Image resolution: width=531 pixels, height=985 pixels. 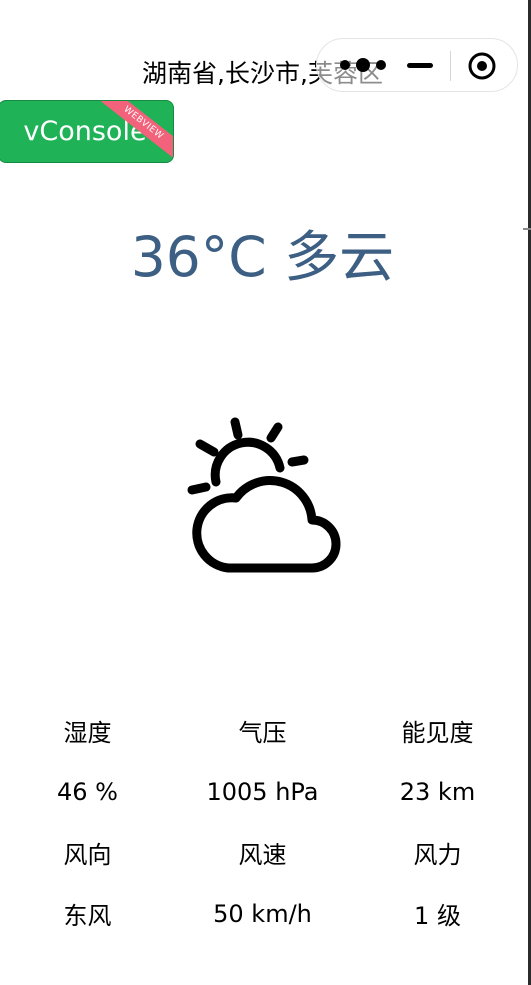 I want to click on stat-label-pressure: 气压, so click(x=262, y=733).